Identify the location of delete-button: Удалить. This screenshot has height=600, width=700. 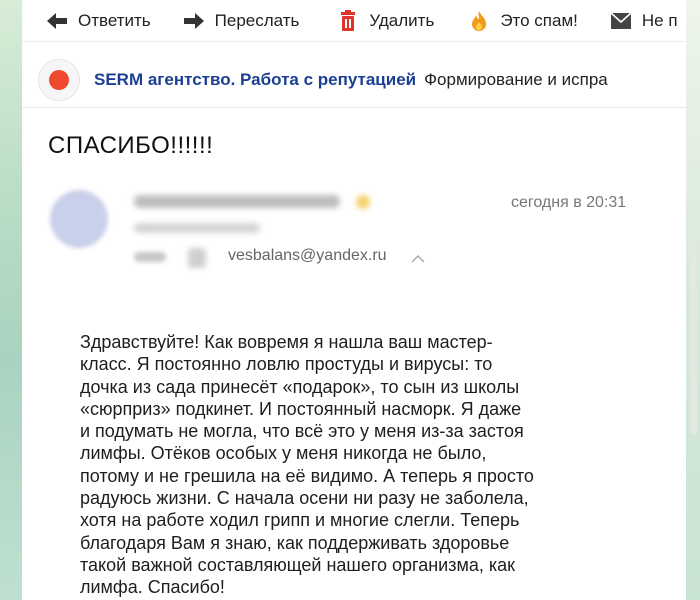
(385, 20).